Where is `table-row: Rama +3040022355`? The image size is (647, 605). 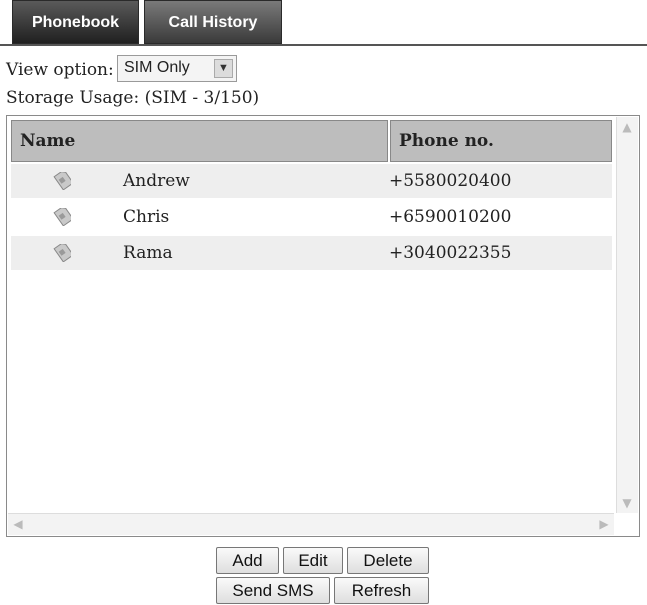 table-row: Rama +3040022355 is located at coordinates (311, 253).